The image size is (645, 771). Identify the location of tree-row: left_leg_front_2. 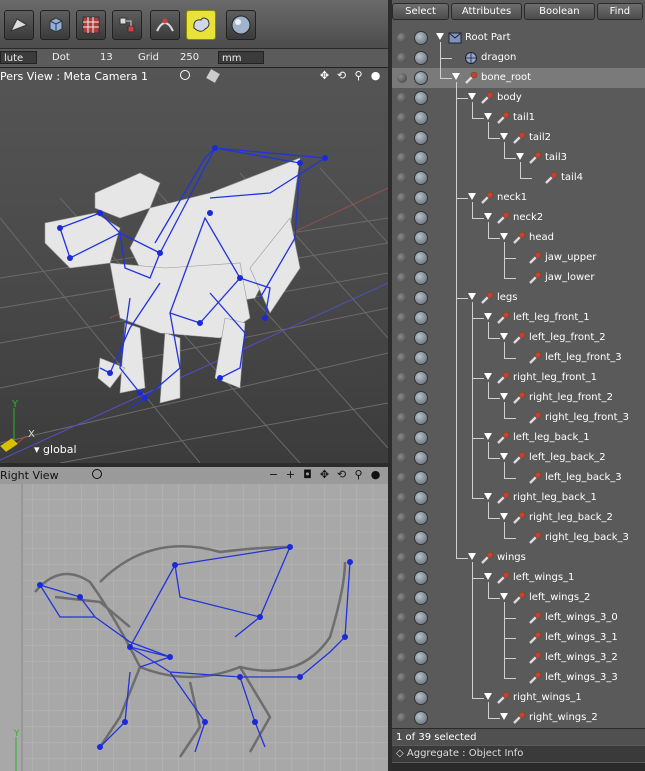
(518, 338).